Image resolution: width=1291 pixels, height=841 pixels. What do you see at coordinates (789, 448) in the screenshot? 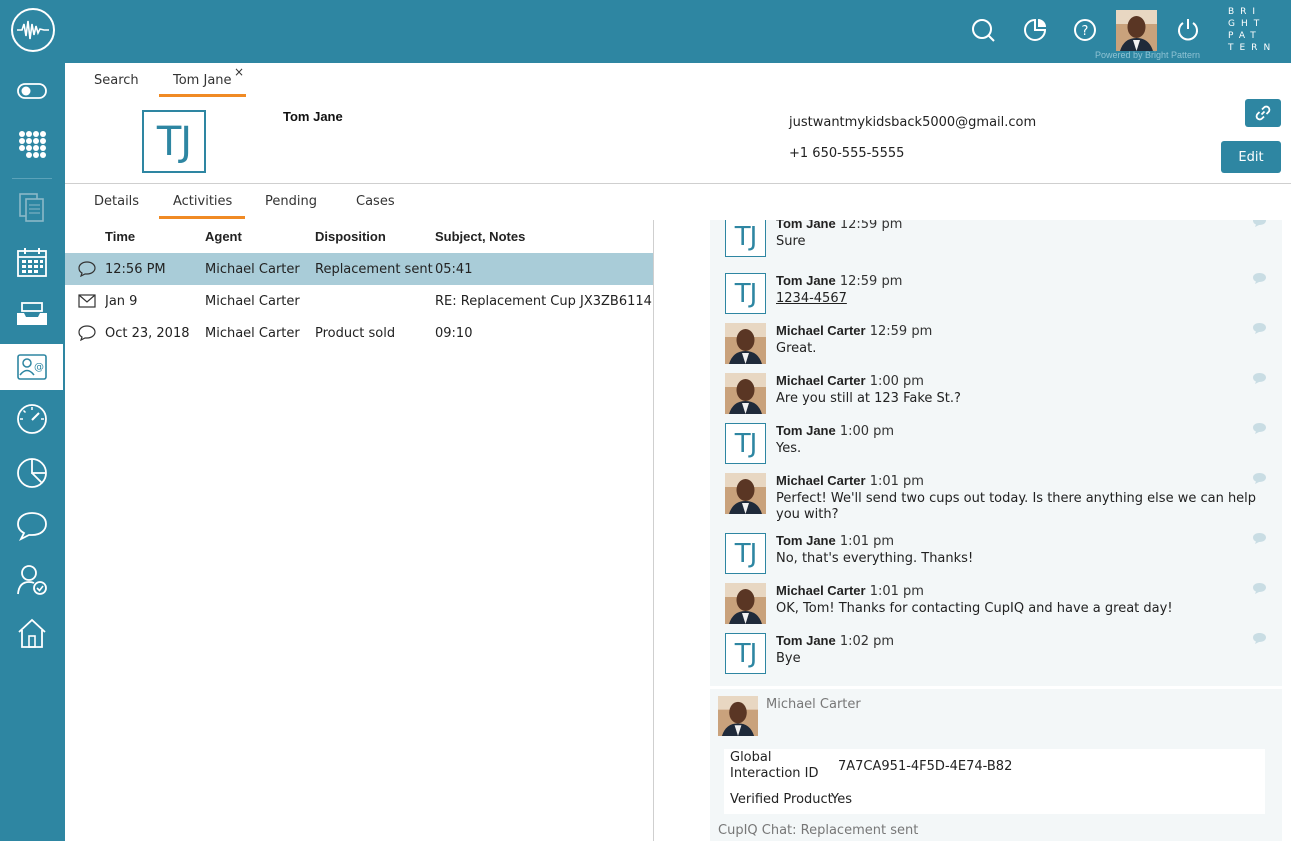
I see `message-text: Yes.` at bounding box center [789, 448].